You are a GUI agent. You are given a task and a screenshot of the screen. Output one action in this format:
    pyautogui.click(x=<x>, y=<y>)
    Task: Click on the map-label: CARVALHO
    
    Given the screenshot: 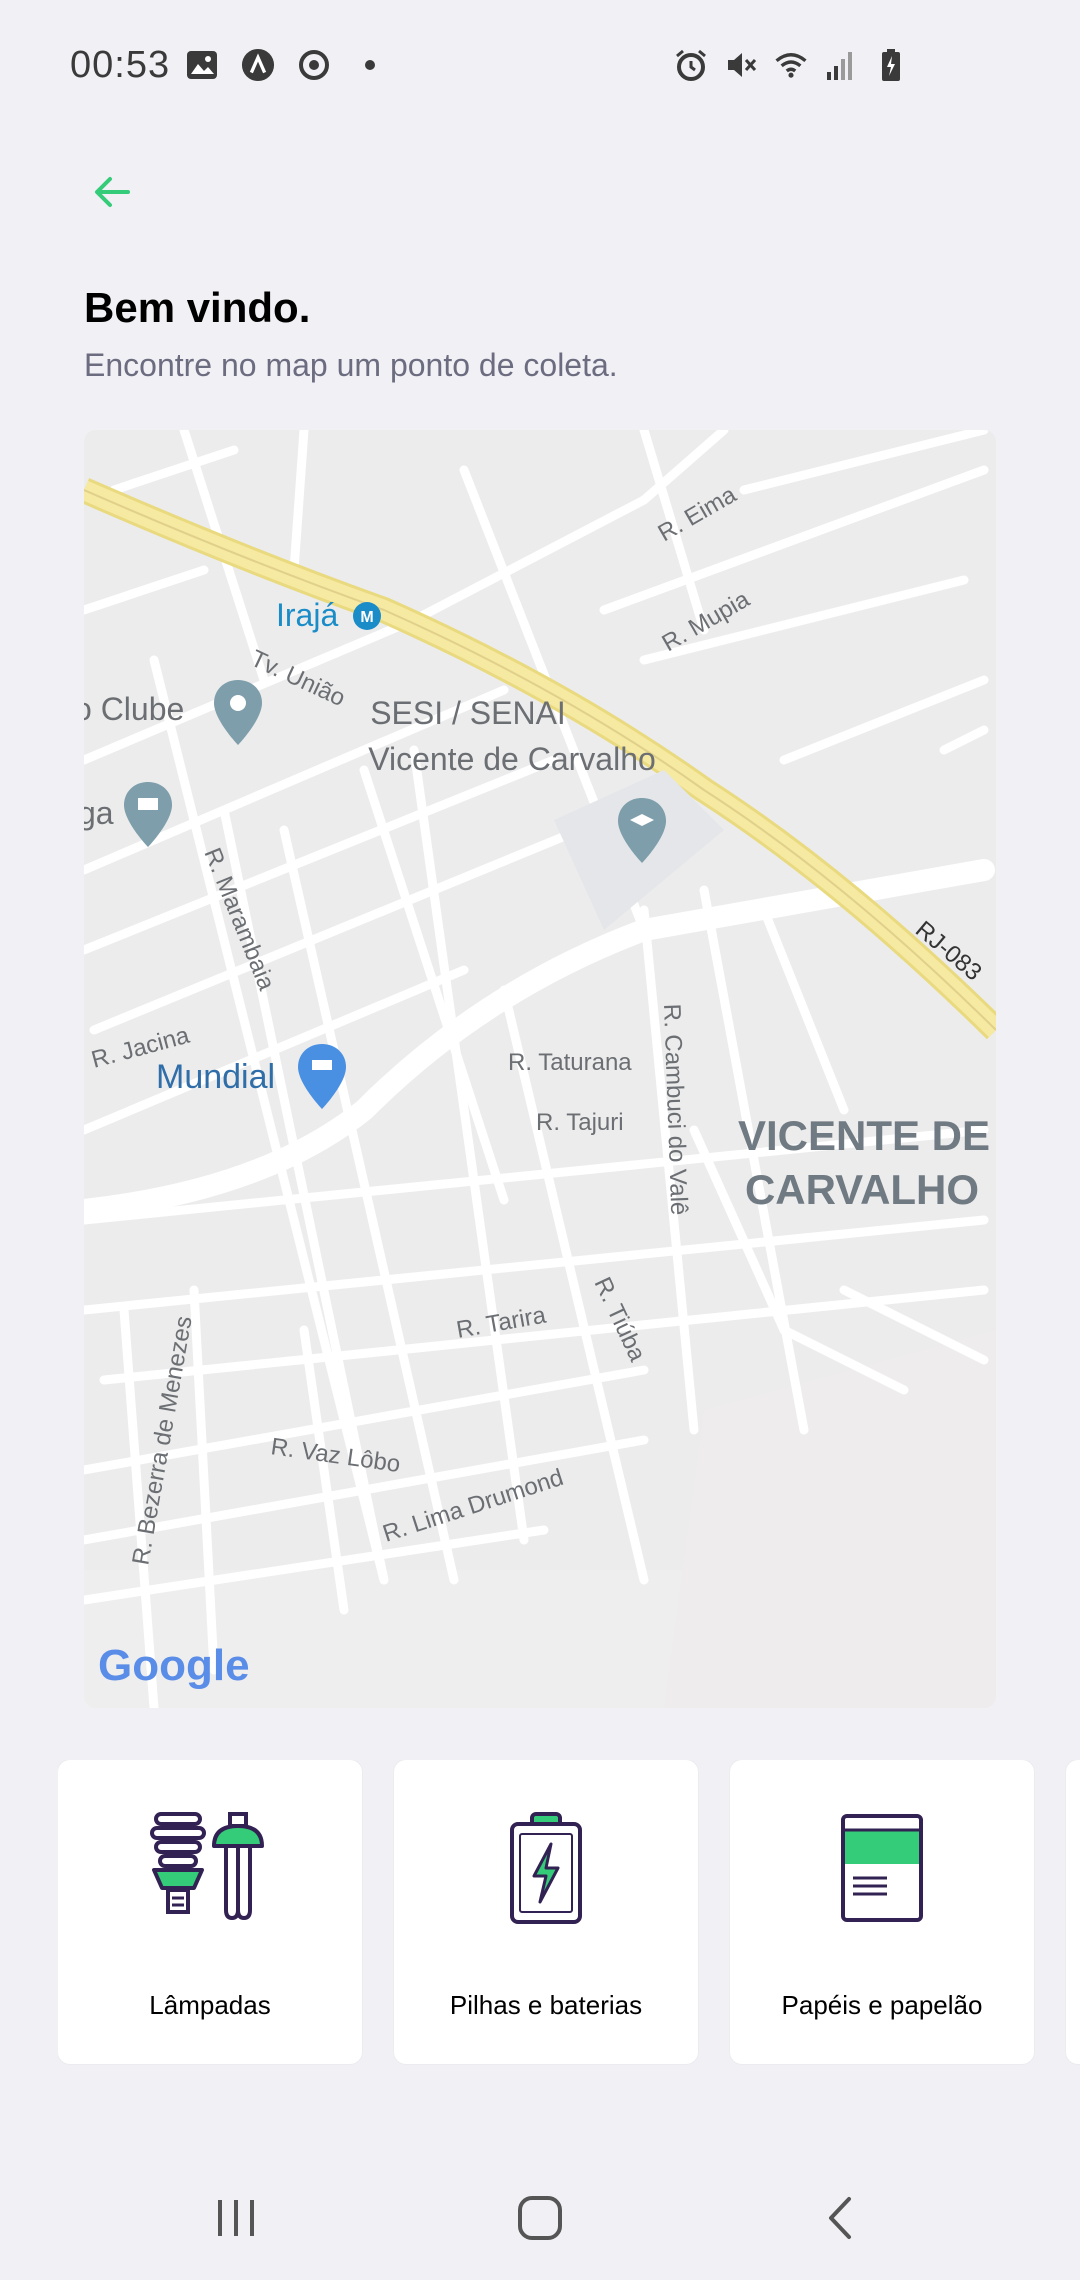 What is the action you would take?
    pyautogui.click(x=862, y=1189)
    